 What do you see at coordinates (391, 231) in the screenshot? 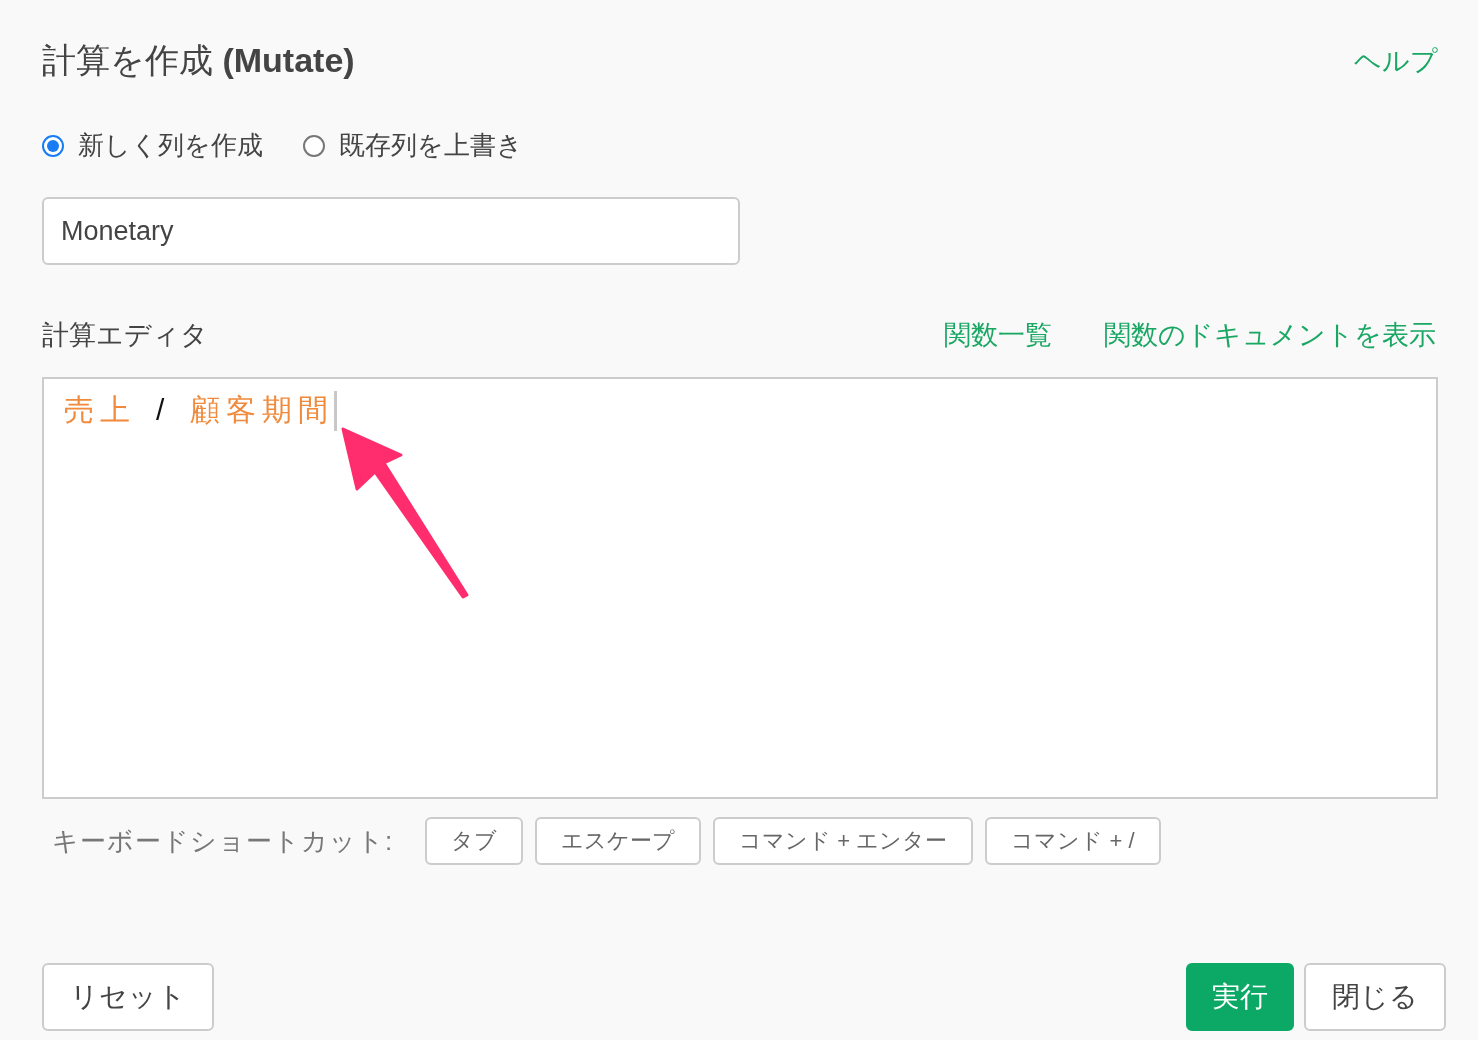
I see `column-name-field: Monetary` at bounding box center [391, 231].